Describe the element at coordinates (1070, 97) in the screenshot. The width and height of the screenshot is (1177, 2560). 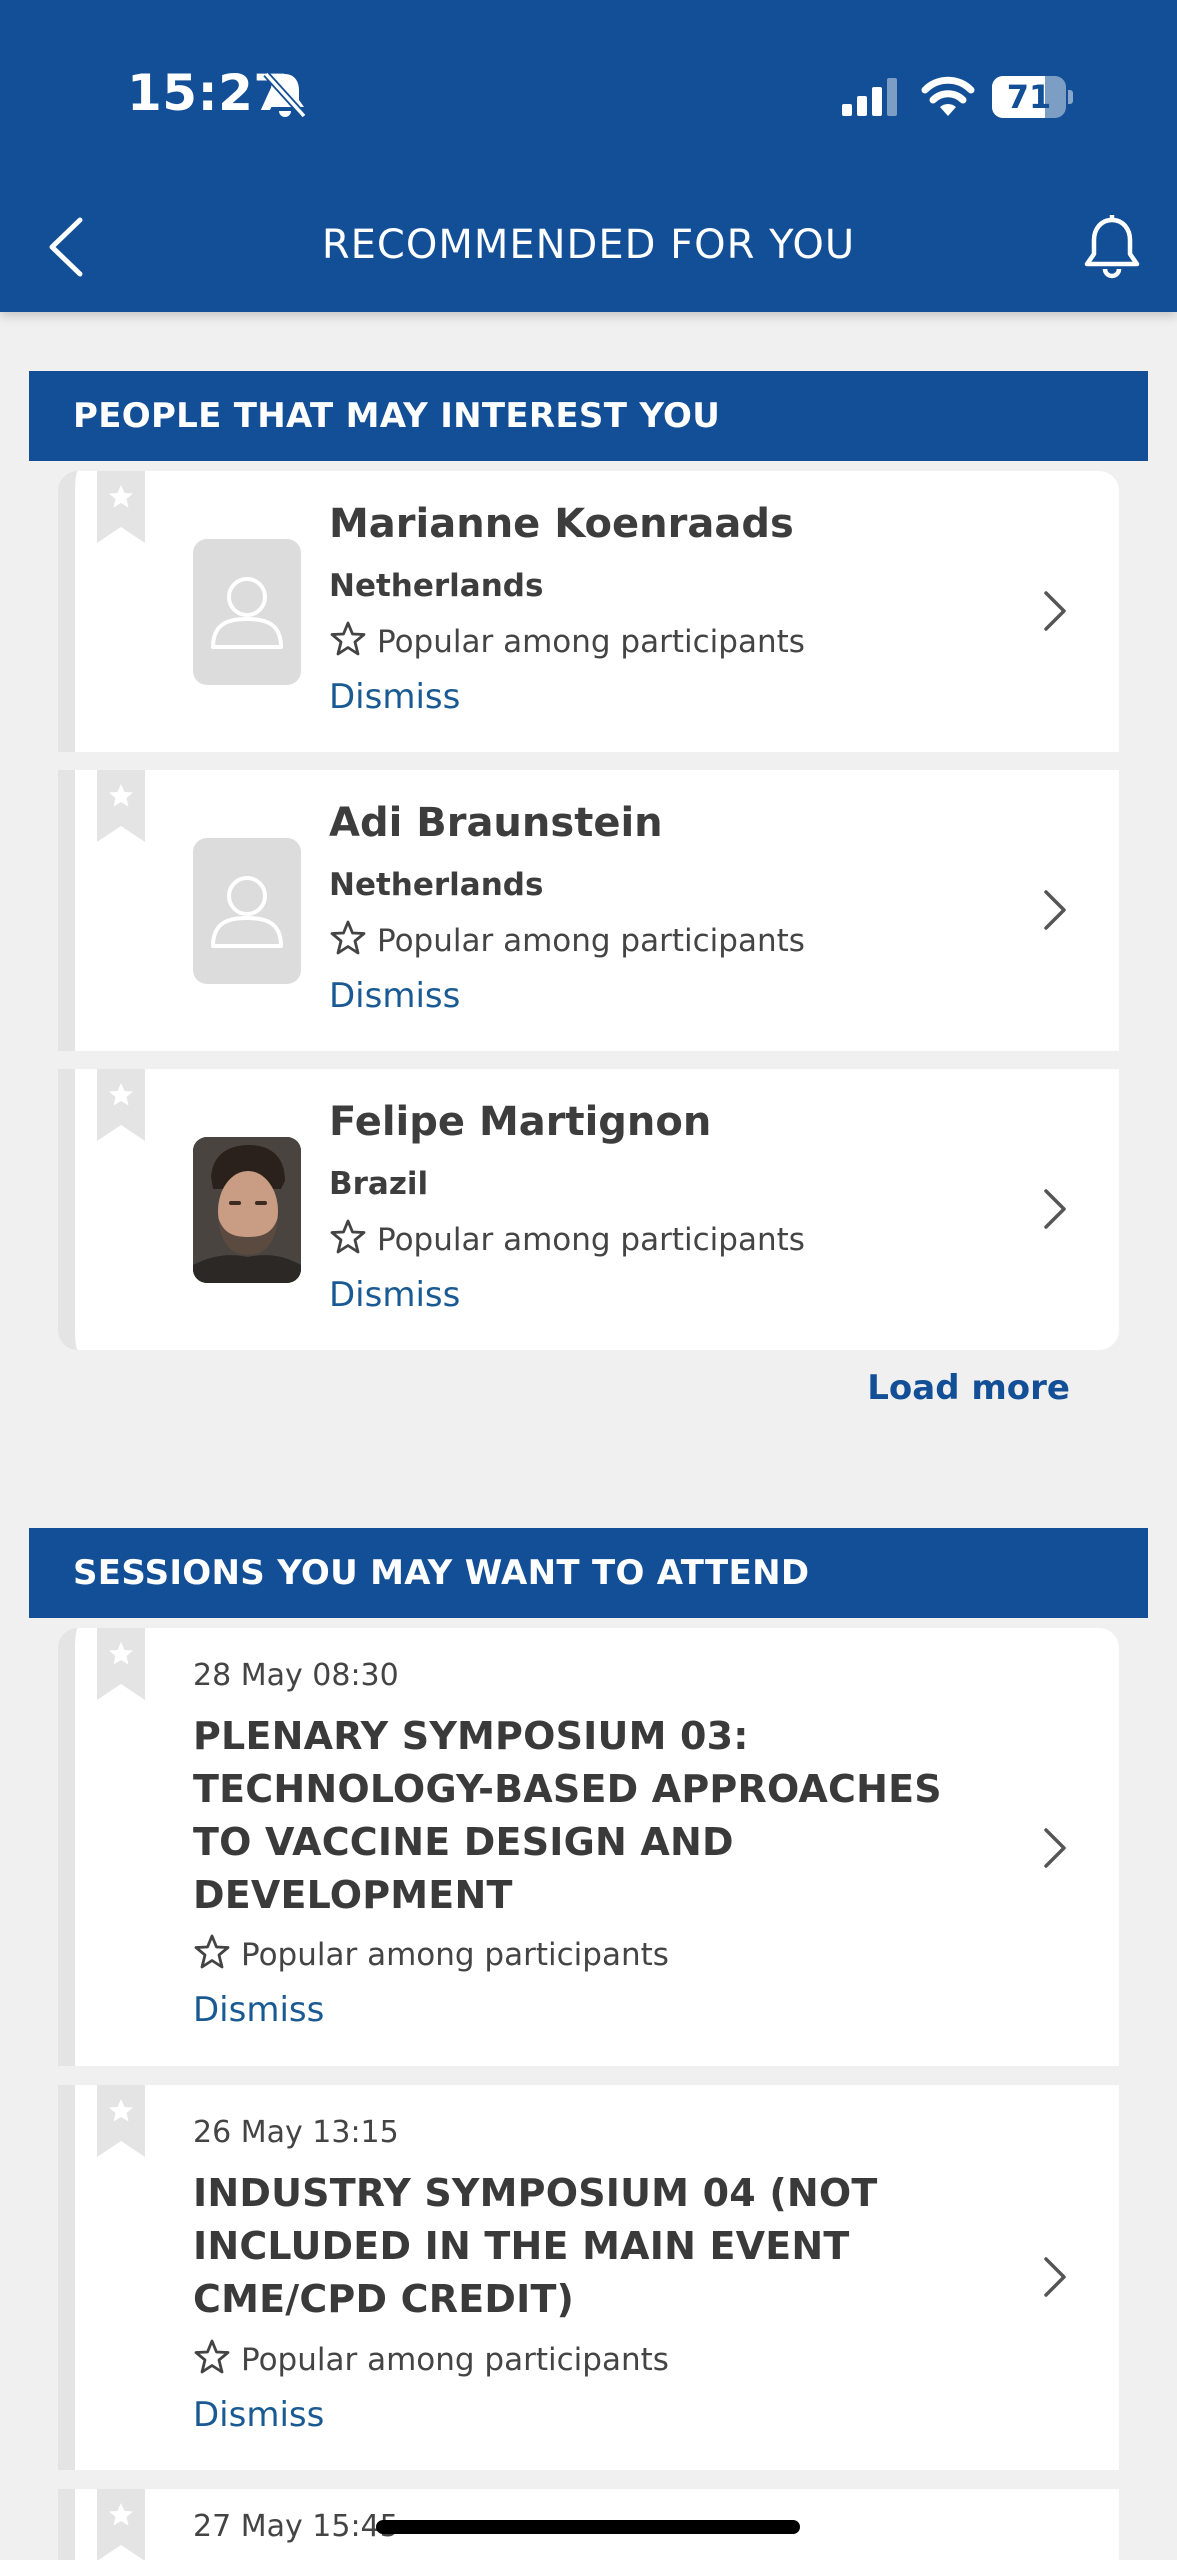
I see `battery-tip` at that location.